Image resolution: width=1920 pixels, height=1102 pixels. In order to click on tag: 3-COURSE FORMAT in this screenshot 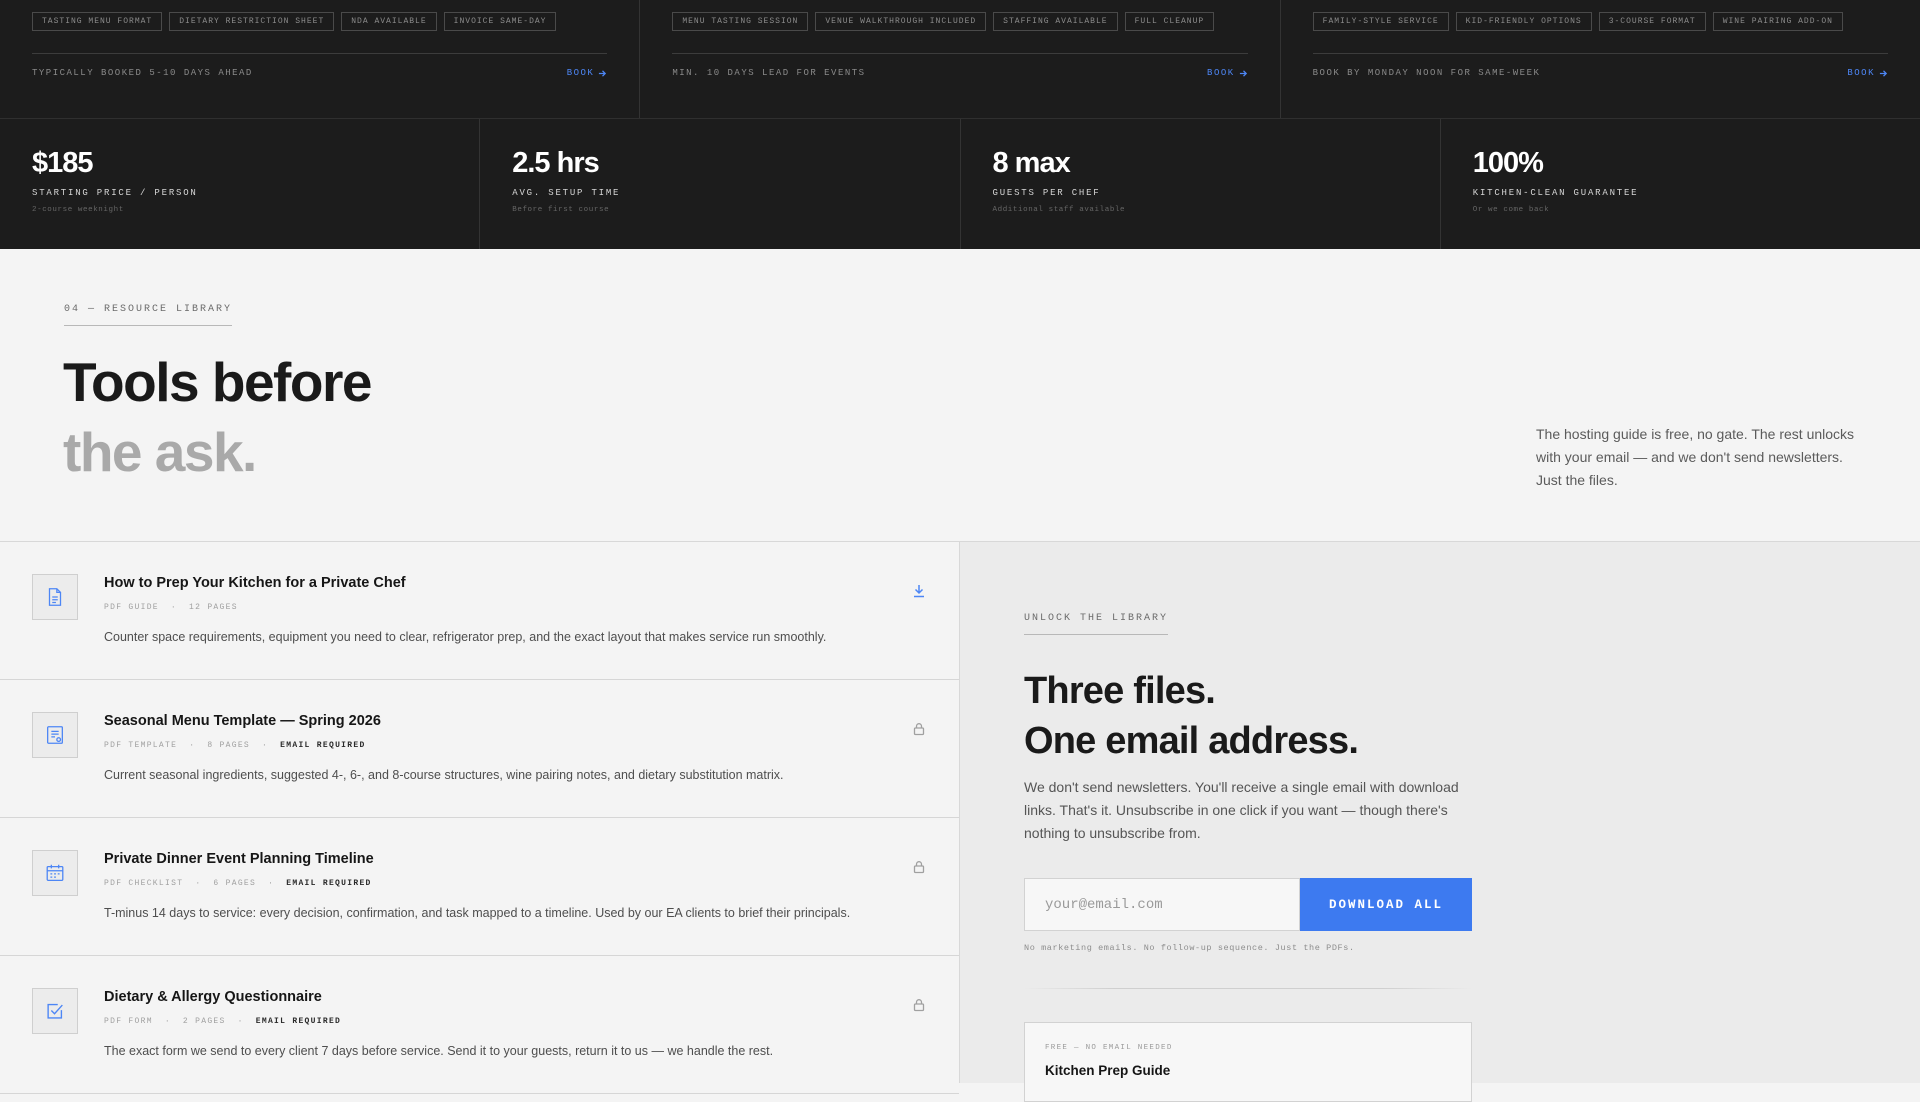, I will do `click(1652, 21)`.